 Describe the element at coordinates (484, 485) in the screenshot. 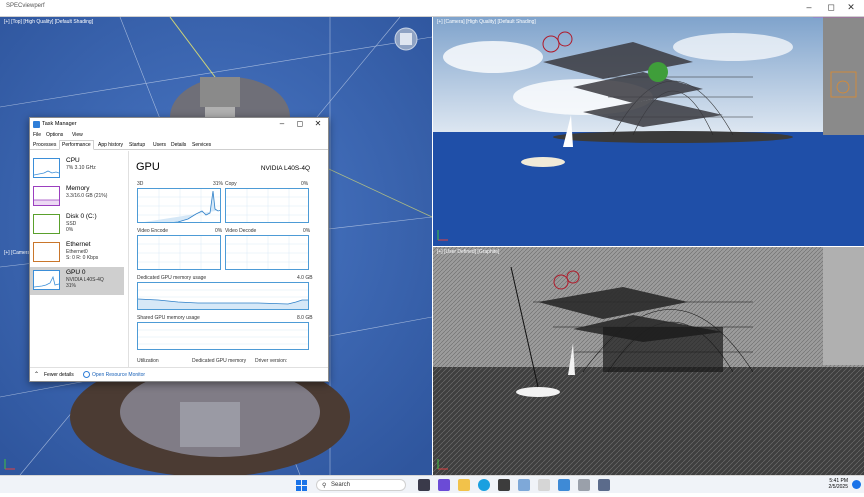

I see `edge-icon` at that location.